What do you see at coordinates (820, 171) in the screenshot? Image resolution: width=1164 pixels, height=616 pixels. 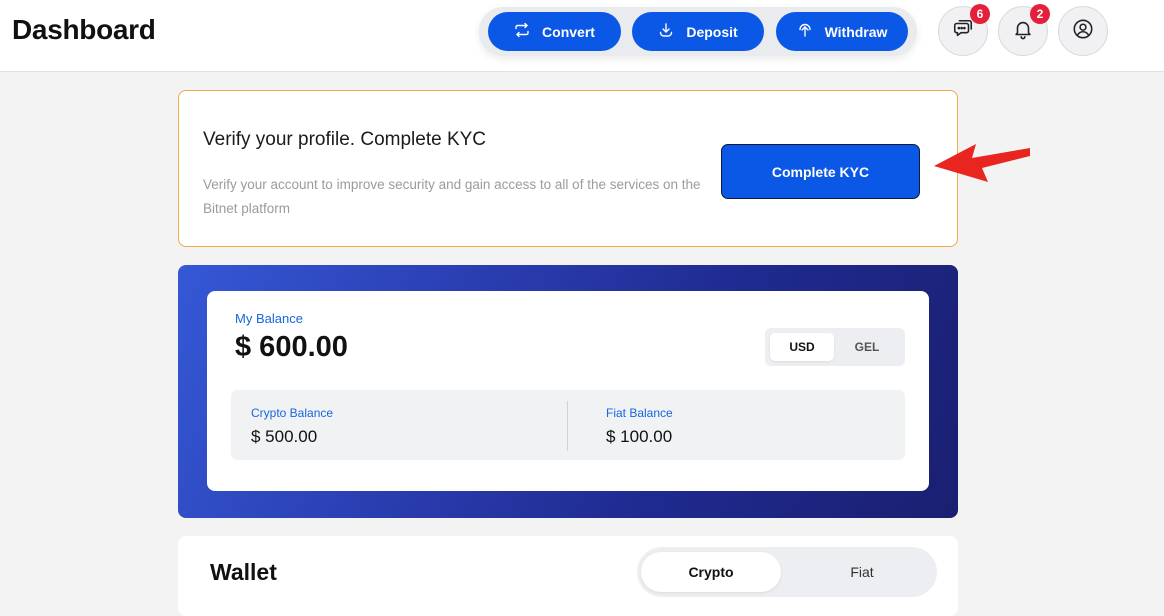 I see `complete-kyc-button: Complete KYC` at bounding box center [820, 171].